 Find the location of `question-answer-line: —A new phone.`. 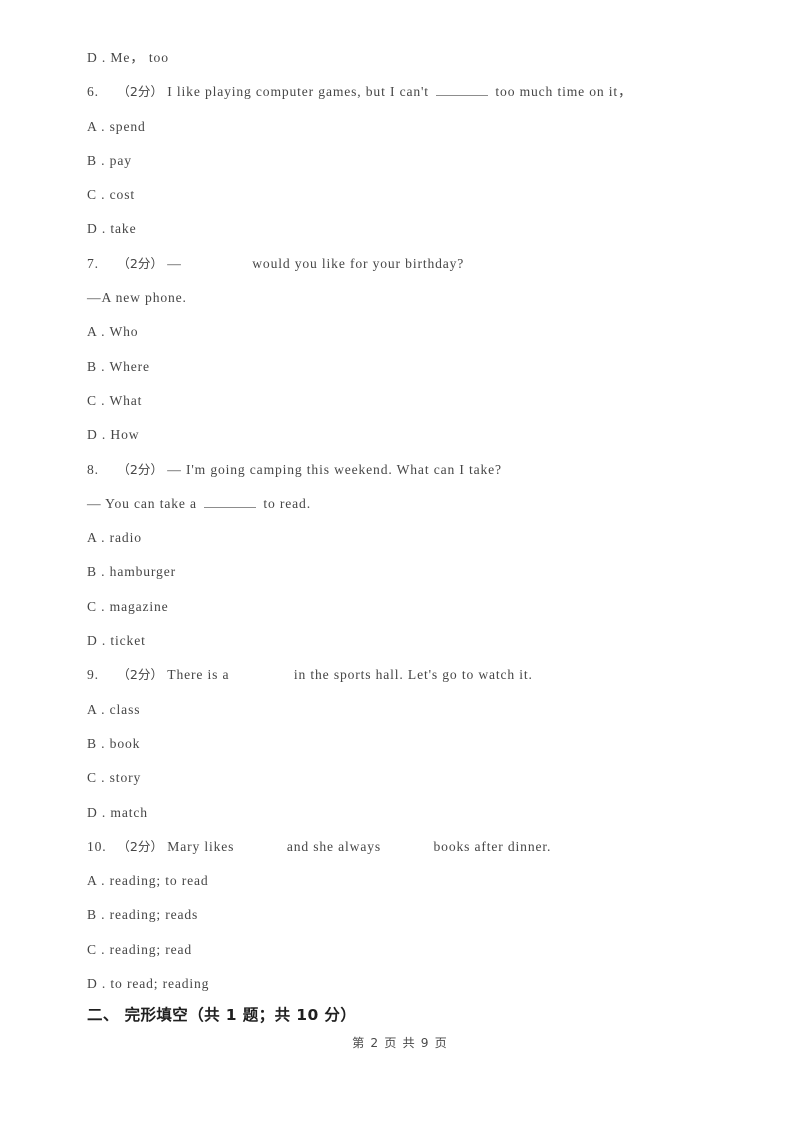

question-answer-line: —A new phone. is located at coordinates (402, 298).